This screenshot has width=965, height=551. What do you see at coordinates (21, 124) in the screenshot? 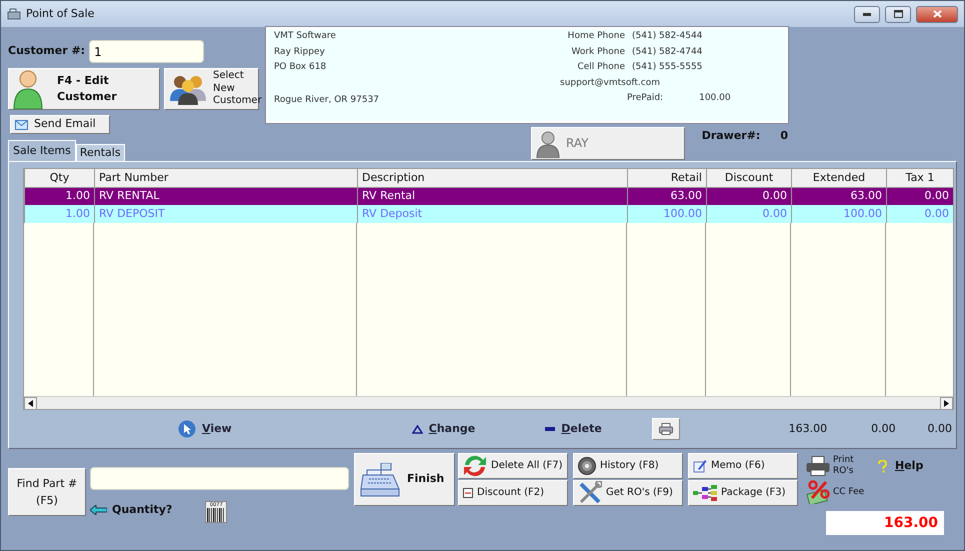
I see `envelope-icon` at bounding box center [21, 124].